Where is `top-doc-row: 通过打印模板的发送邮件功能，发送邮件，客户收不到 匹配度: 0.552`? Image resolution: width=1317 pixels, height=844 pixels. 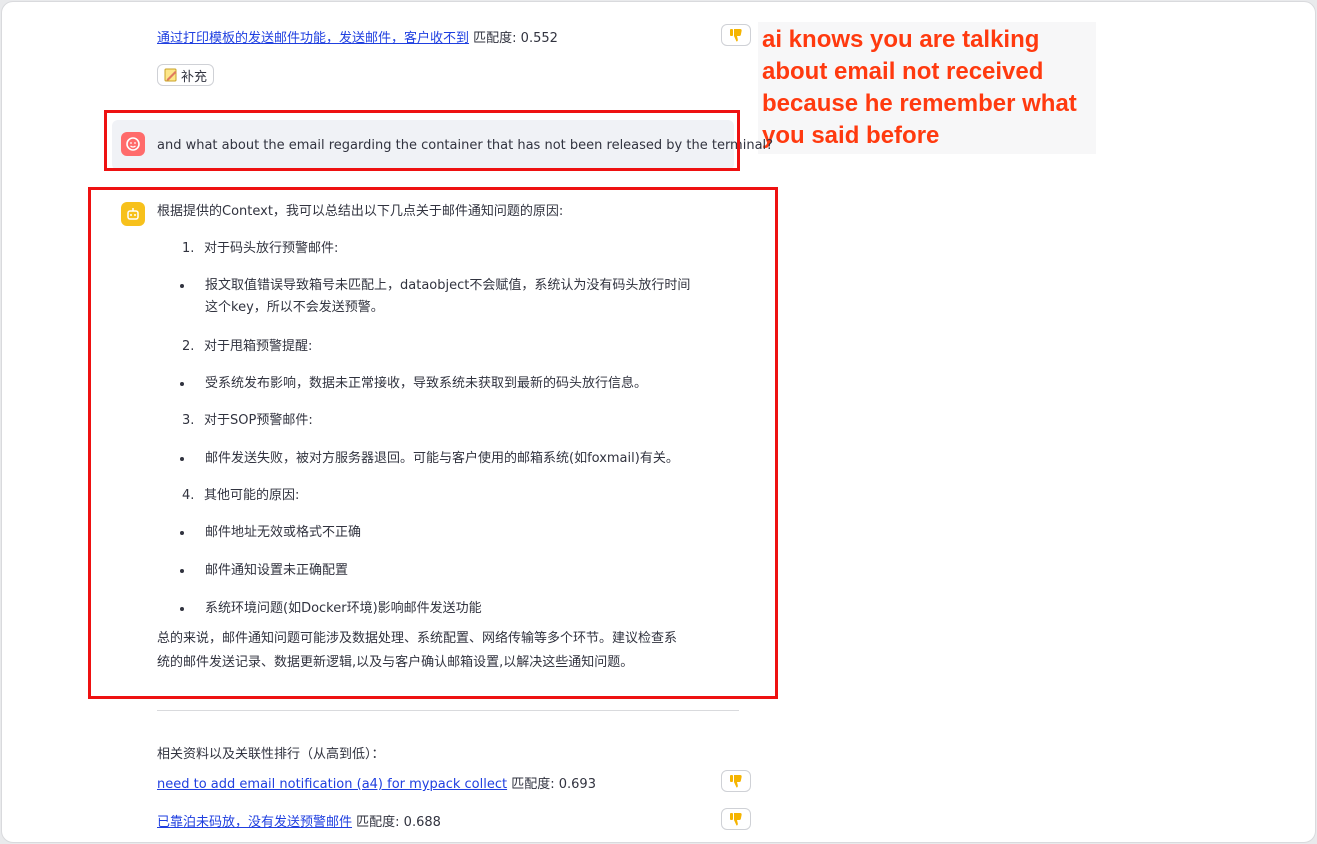 top-doc-row: 通过打印模板的发送邮件功能，发送邮件，客户收不到 匹配度: 0.552 is located at coordinates (357, 36).